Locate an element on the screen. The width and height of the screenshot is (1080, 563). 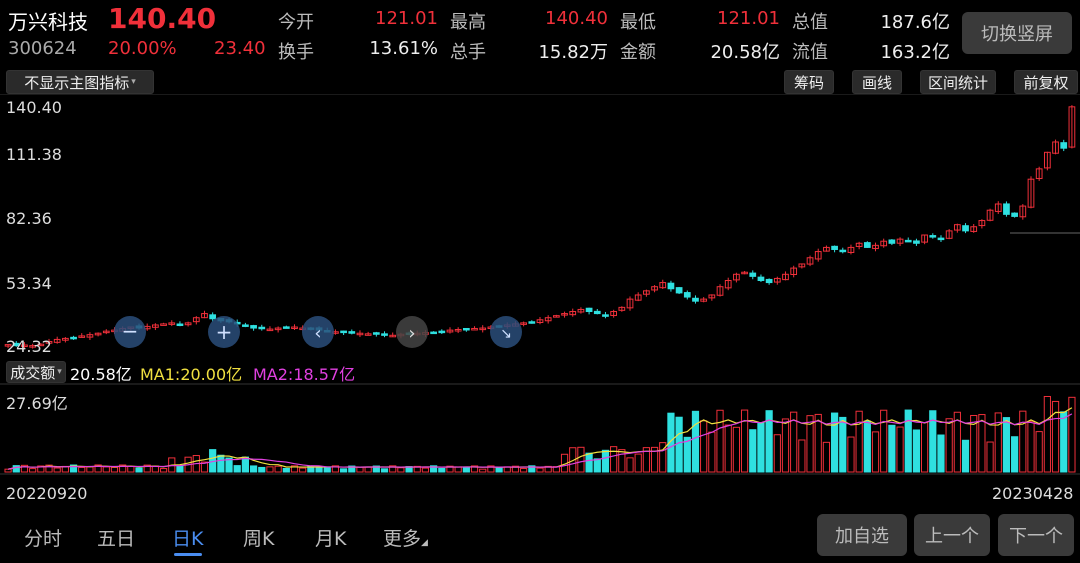
stat-value-turnover: 13.61% is located at coordinates (403, 48).